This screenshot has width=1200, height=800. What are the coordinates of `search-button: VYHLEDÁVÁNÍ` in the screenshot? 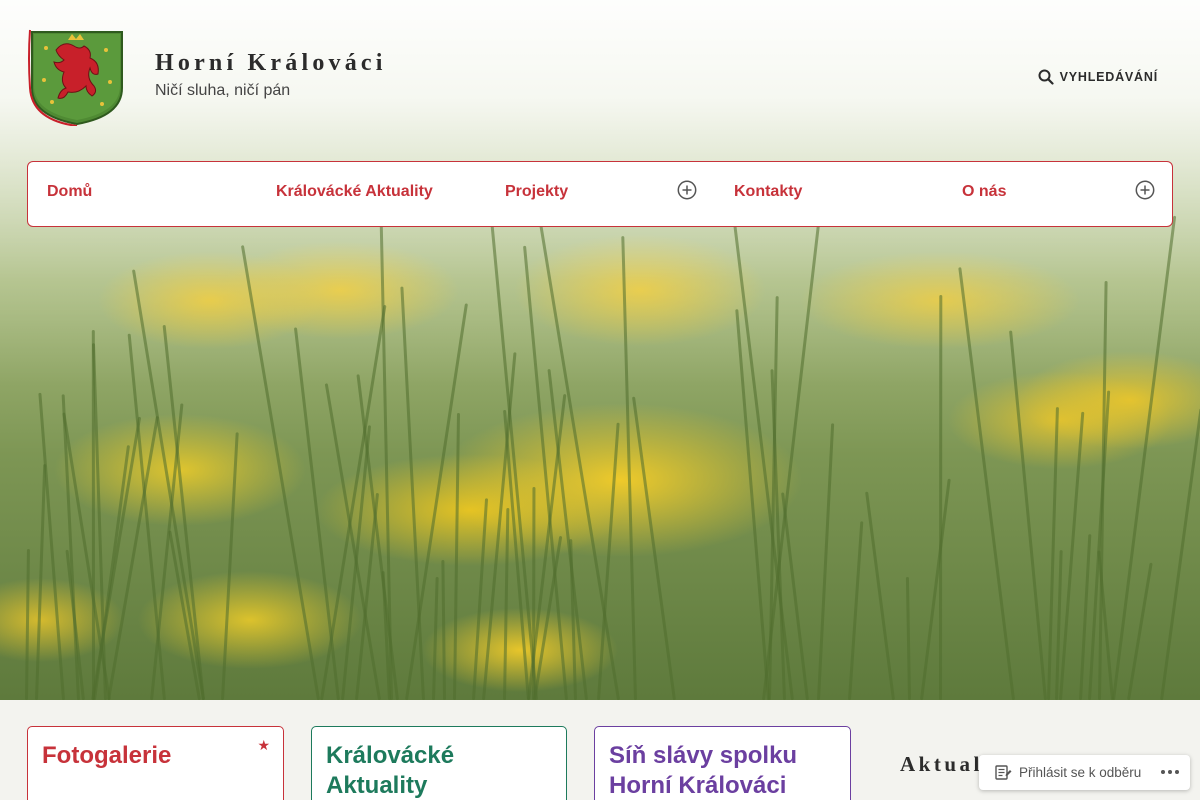 It's located at (1098, 77).